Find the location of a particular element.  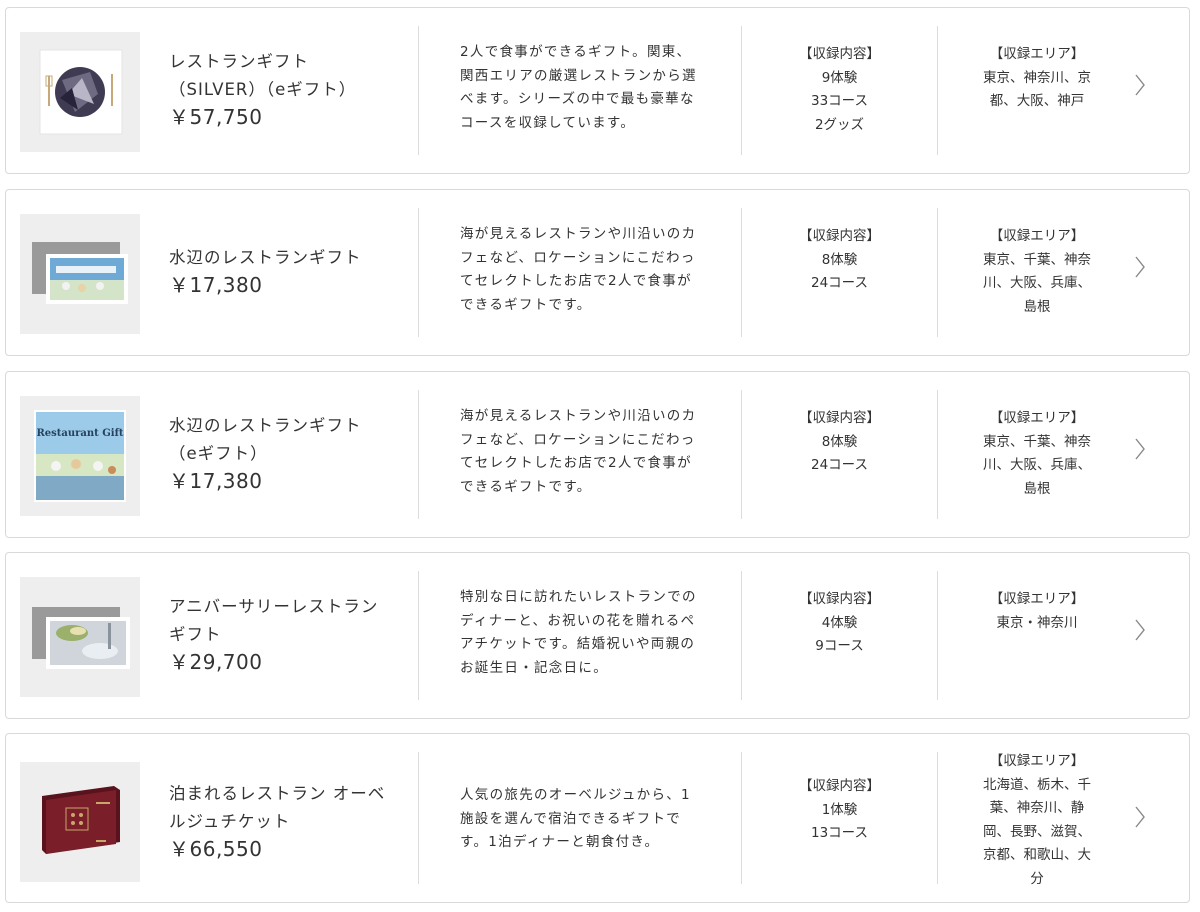

product-price: ￥57,750 is located at coordinates (216, 117).